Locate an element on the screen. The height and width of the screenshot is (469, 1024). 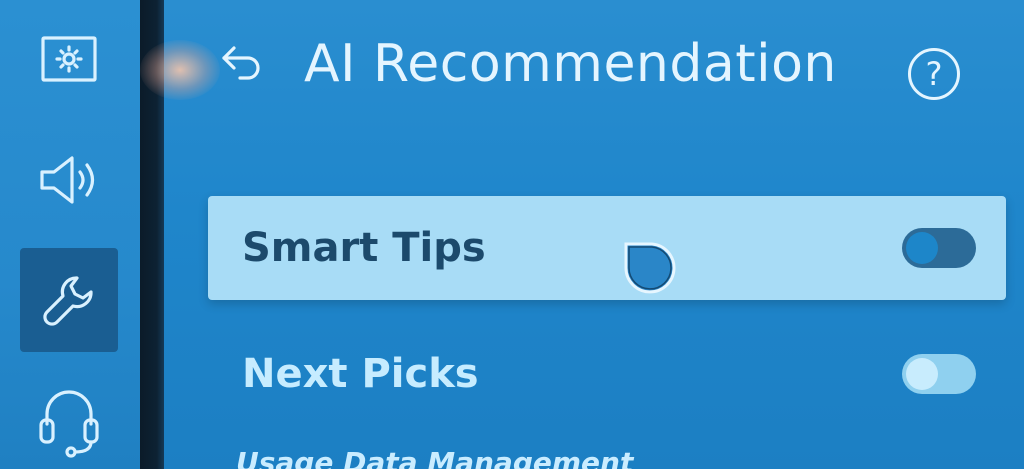
rail-item-sound is located at coordinates (69, 180).